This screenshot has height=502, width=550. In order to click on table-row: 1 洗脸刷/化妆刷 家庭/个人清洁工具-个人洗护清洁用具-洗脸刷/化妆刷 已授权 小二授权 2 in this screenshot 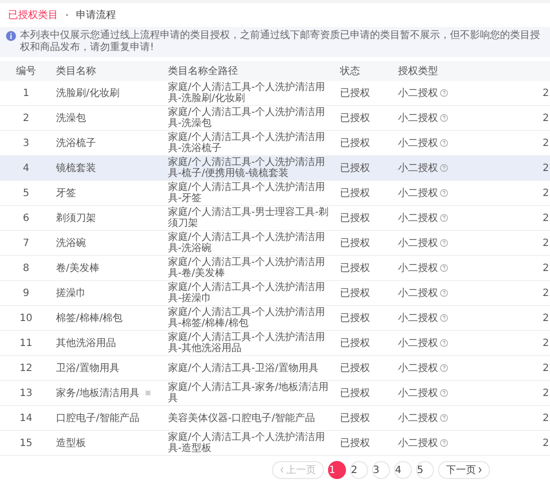, I will do `click(275, 93)`.